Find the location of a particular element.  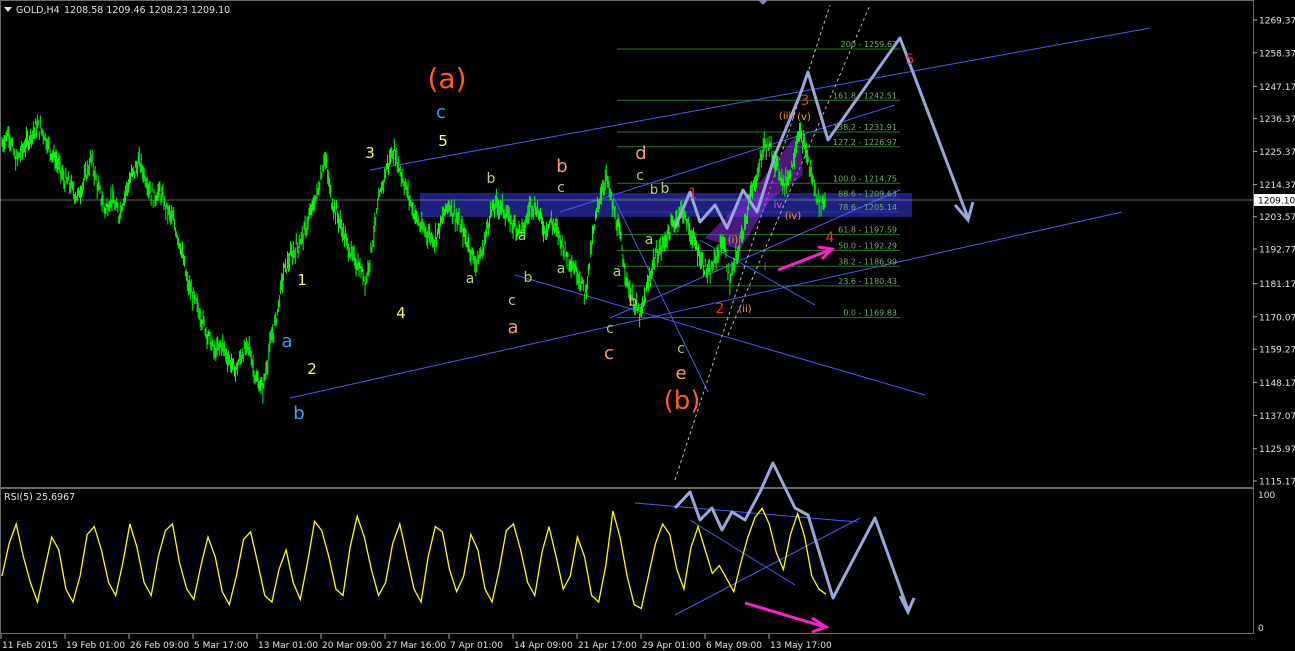

price-tick-label: 1269.37 is located at coordinates (1277, 22).